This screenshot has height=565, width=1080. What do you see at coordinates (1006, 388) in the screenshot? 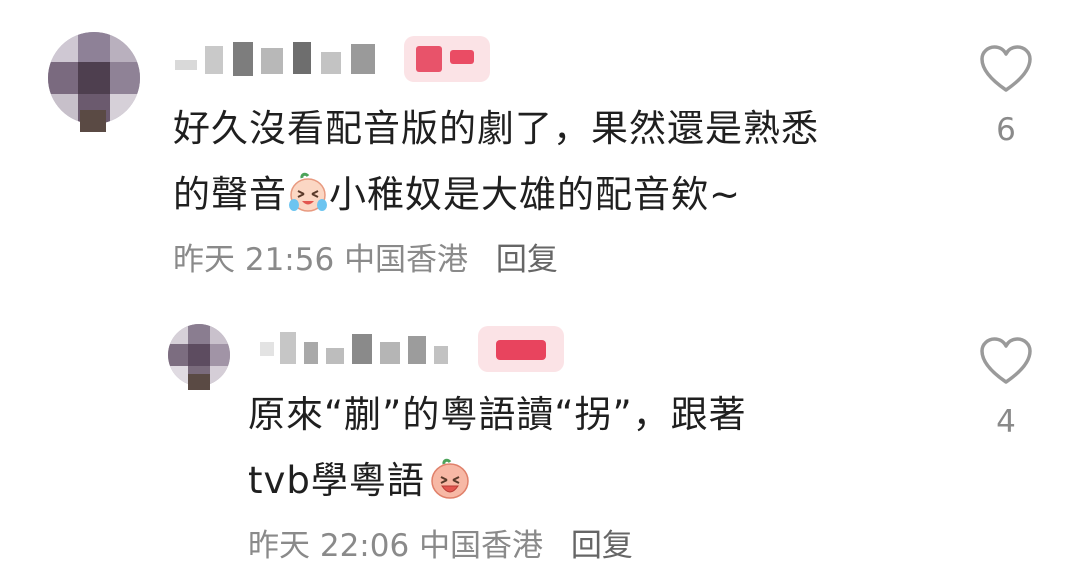
I see `like-button: 4` at bounding box center [1006, 388].